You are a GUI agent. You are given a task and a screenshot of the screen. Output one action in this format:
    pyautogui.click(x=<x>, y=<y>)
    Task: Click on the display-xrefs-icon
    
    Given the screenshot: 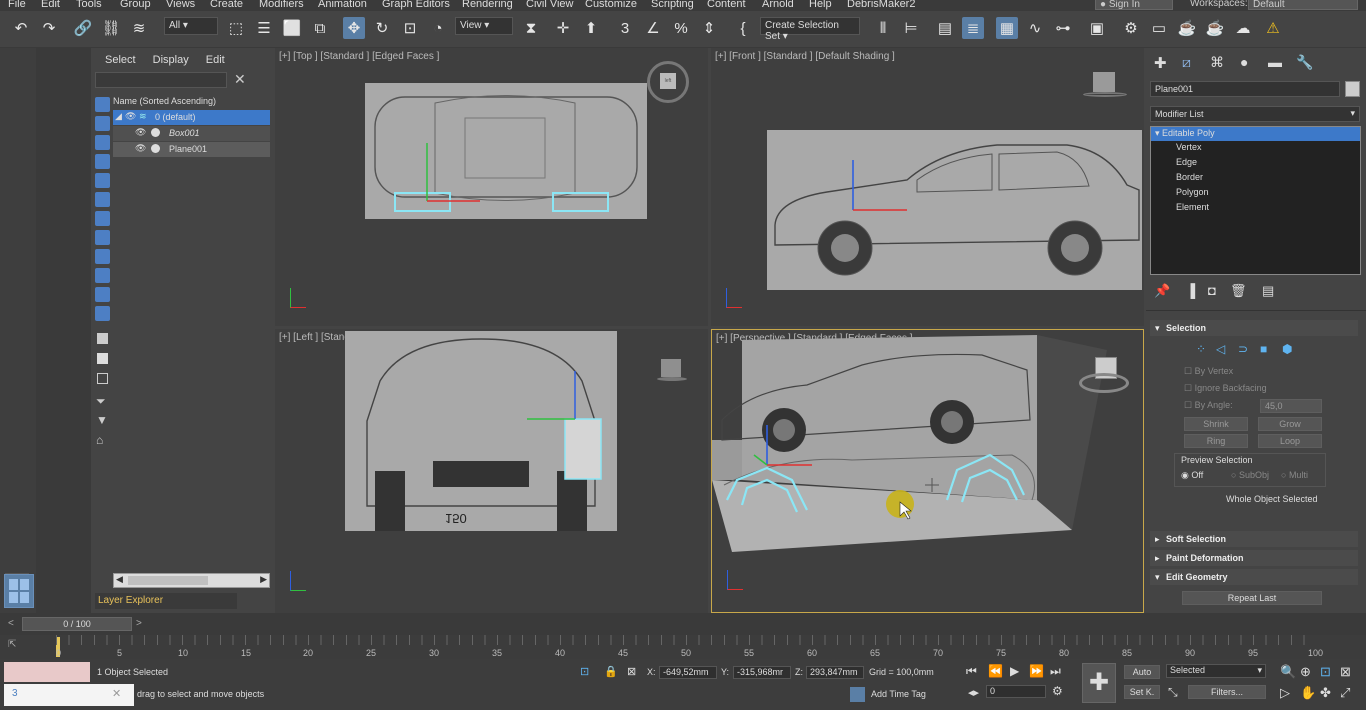 What is the action you would take?
    pyautogui.click(x=102, y=237)
    